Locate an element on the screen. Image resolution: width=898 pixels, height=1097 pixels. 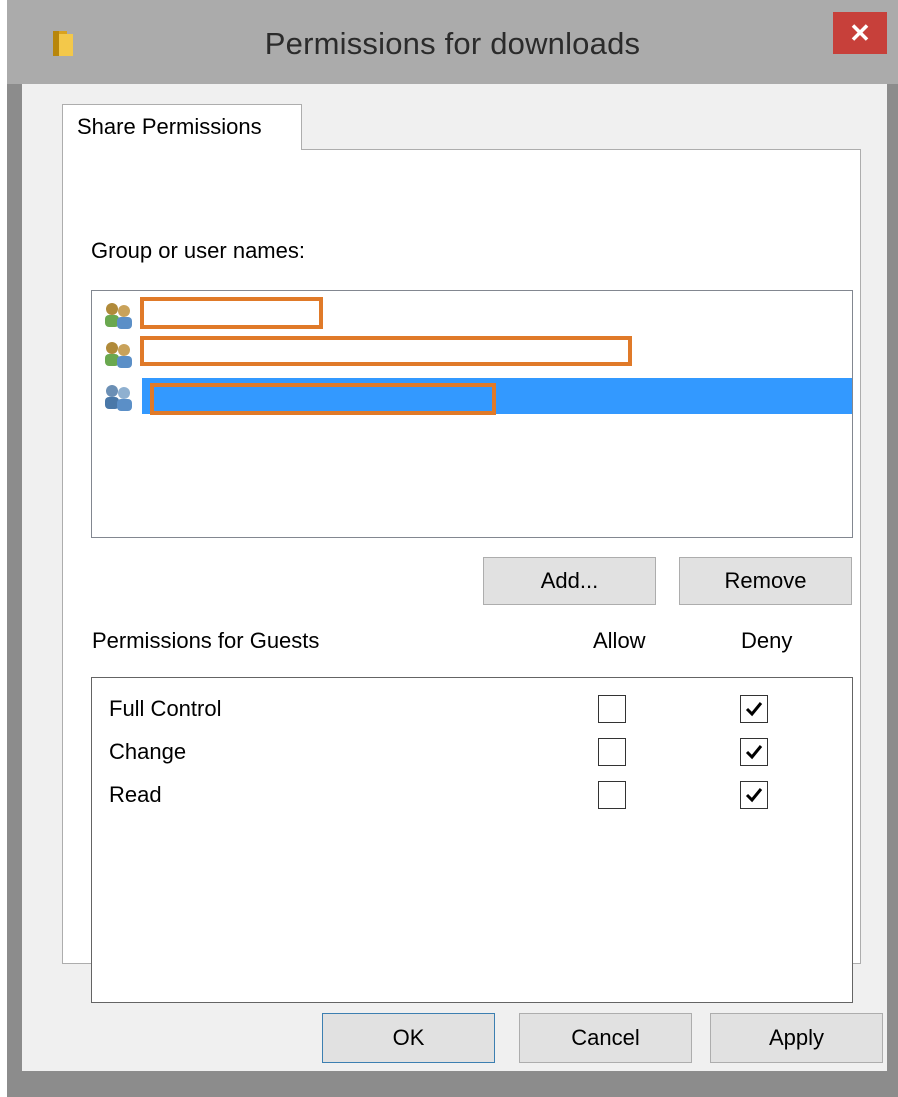
permission-name: Read is located at coordinates (135, 794).